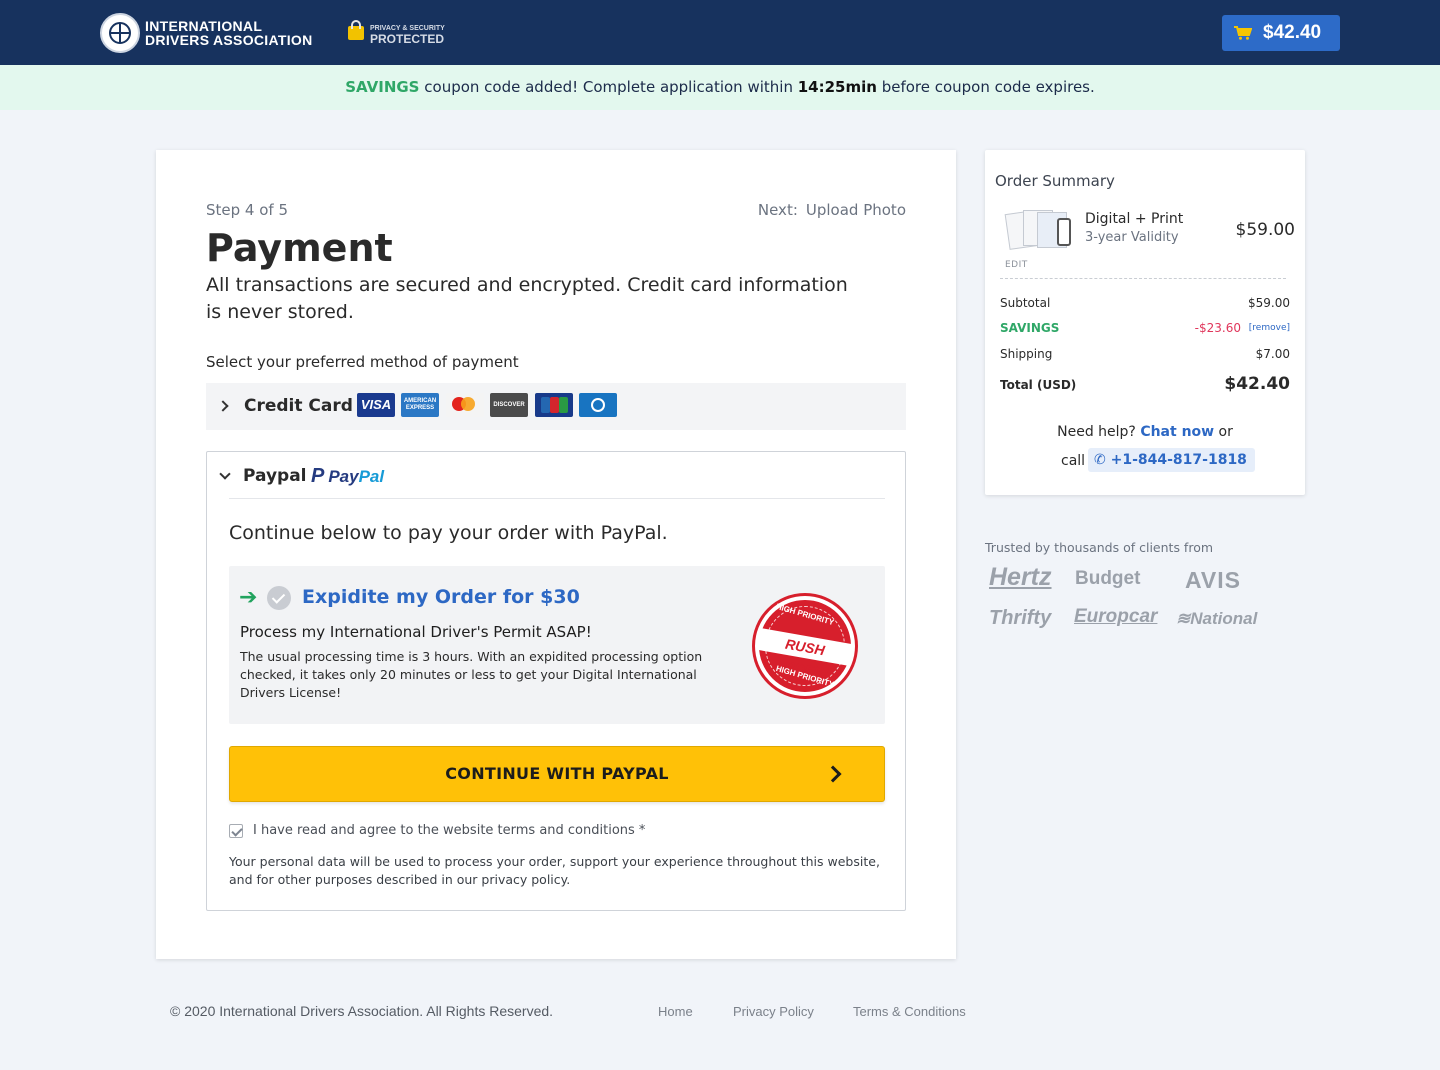  What do you see at coordinates (223, 406) in the screenshot?
I see `chevron-right-icon` at bounding box center [223, 406].